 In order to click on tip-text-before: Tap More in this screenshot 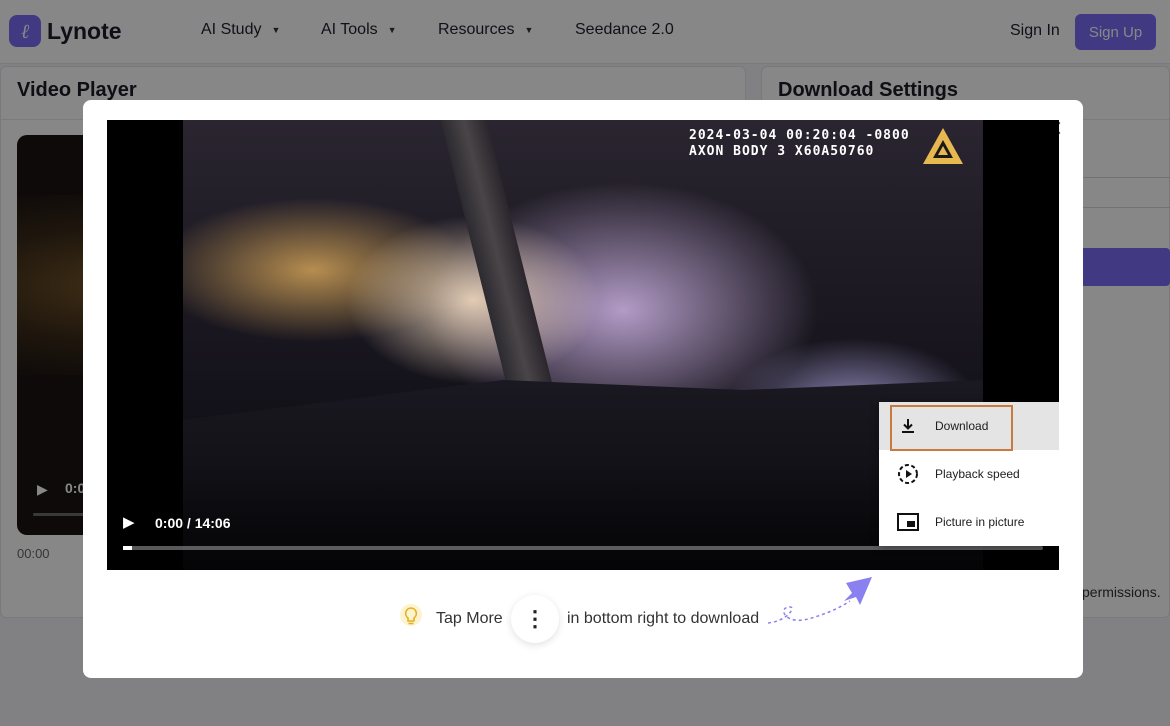, I will do `click(469, 618)`.